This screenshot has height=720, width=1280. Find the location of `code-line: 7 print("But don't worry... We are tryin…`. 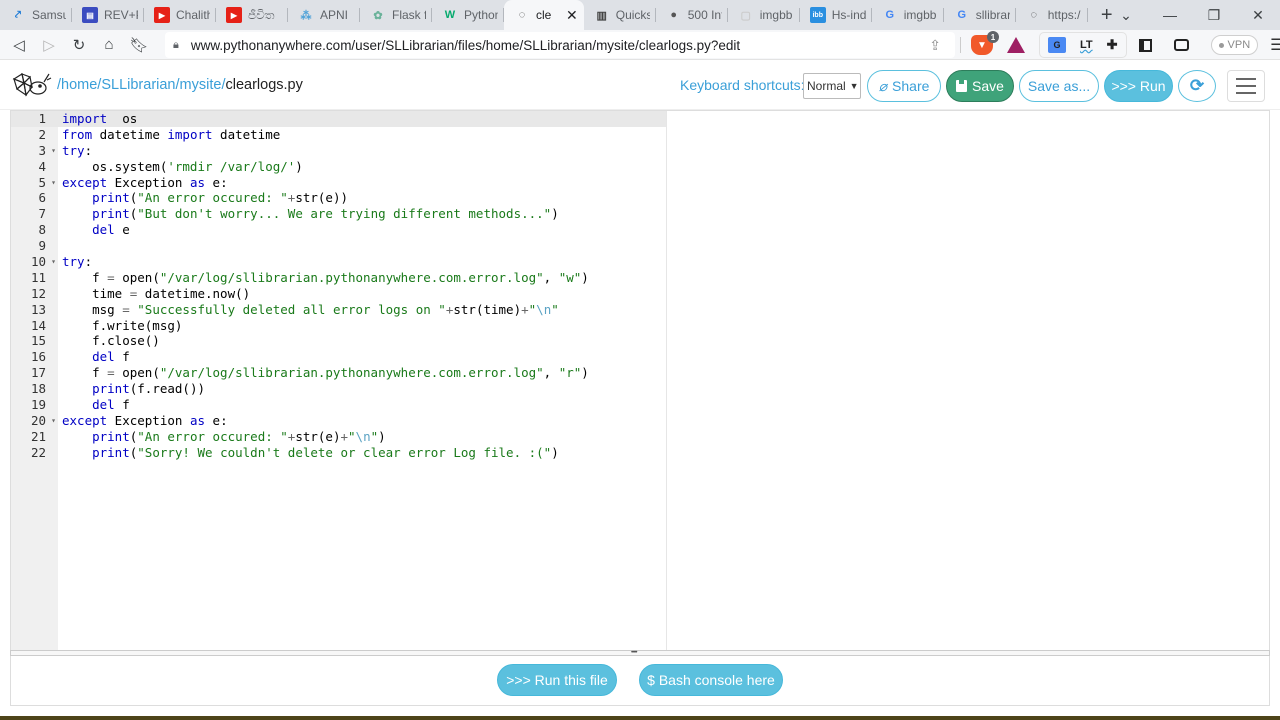

code-line: 7 print("But don't worry... We are tryin… is located at coordinates (338, 214).